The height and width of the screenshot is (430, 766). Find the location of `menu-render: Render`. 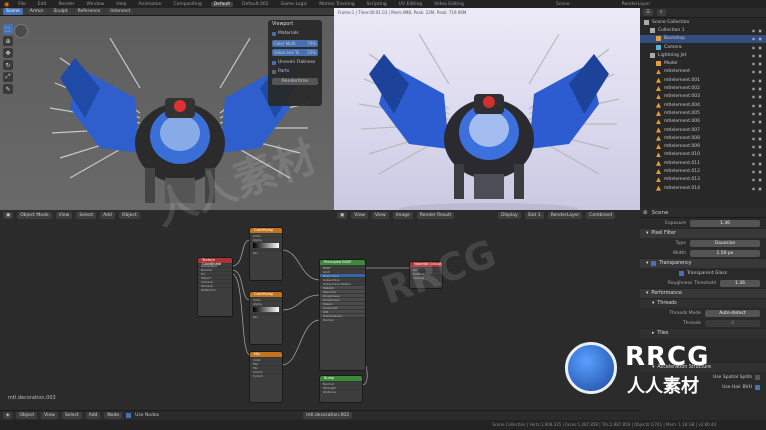

menu-render: Render is located at coordinates (67, 4).